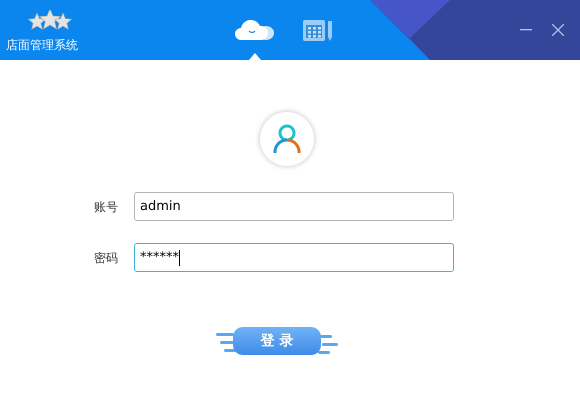 The height and width of the screenshot is (400, 580). Describe the element at coordinates (255, 30) in the screenshot. I see `cloud-icon` at that location.